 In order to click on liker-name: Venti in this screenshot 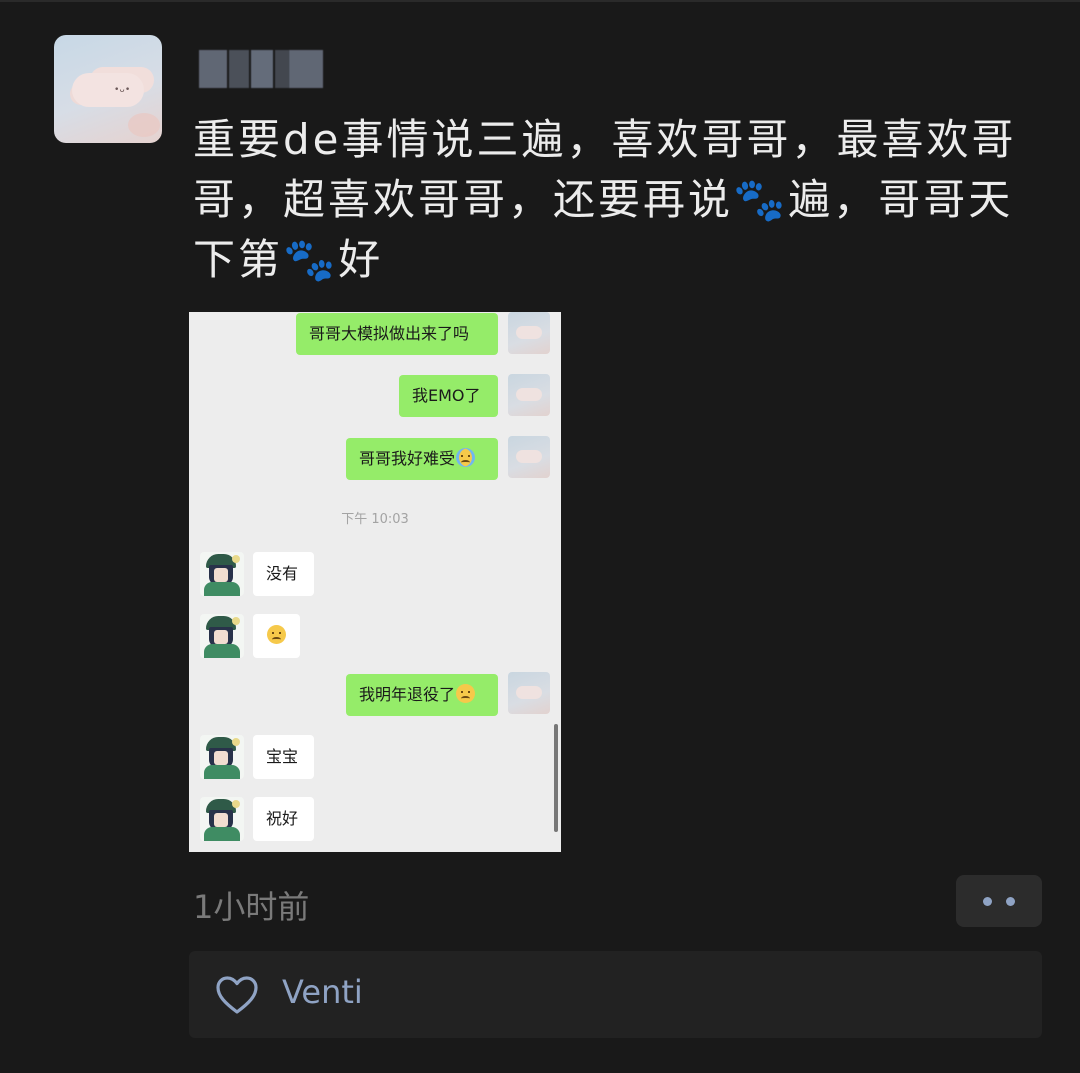, I will do `click(322, 992)`.